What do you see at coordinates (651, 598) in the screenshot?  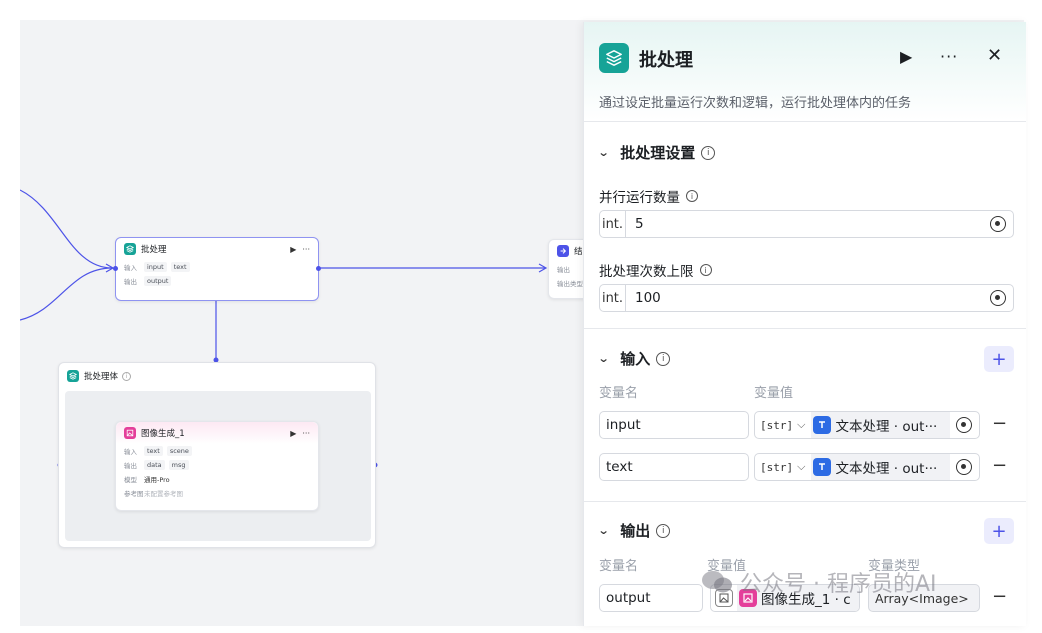 I see `output-var-name-field: output` at bounding box center [651, 598].